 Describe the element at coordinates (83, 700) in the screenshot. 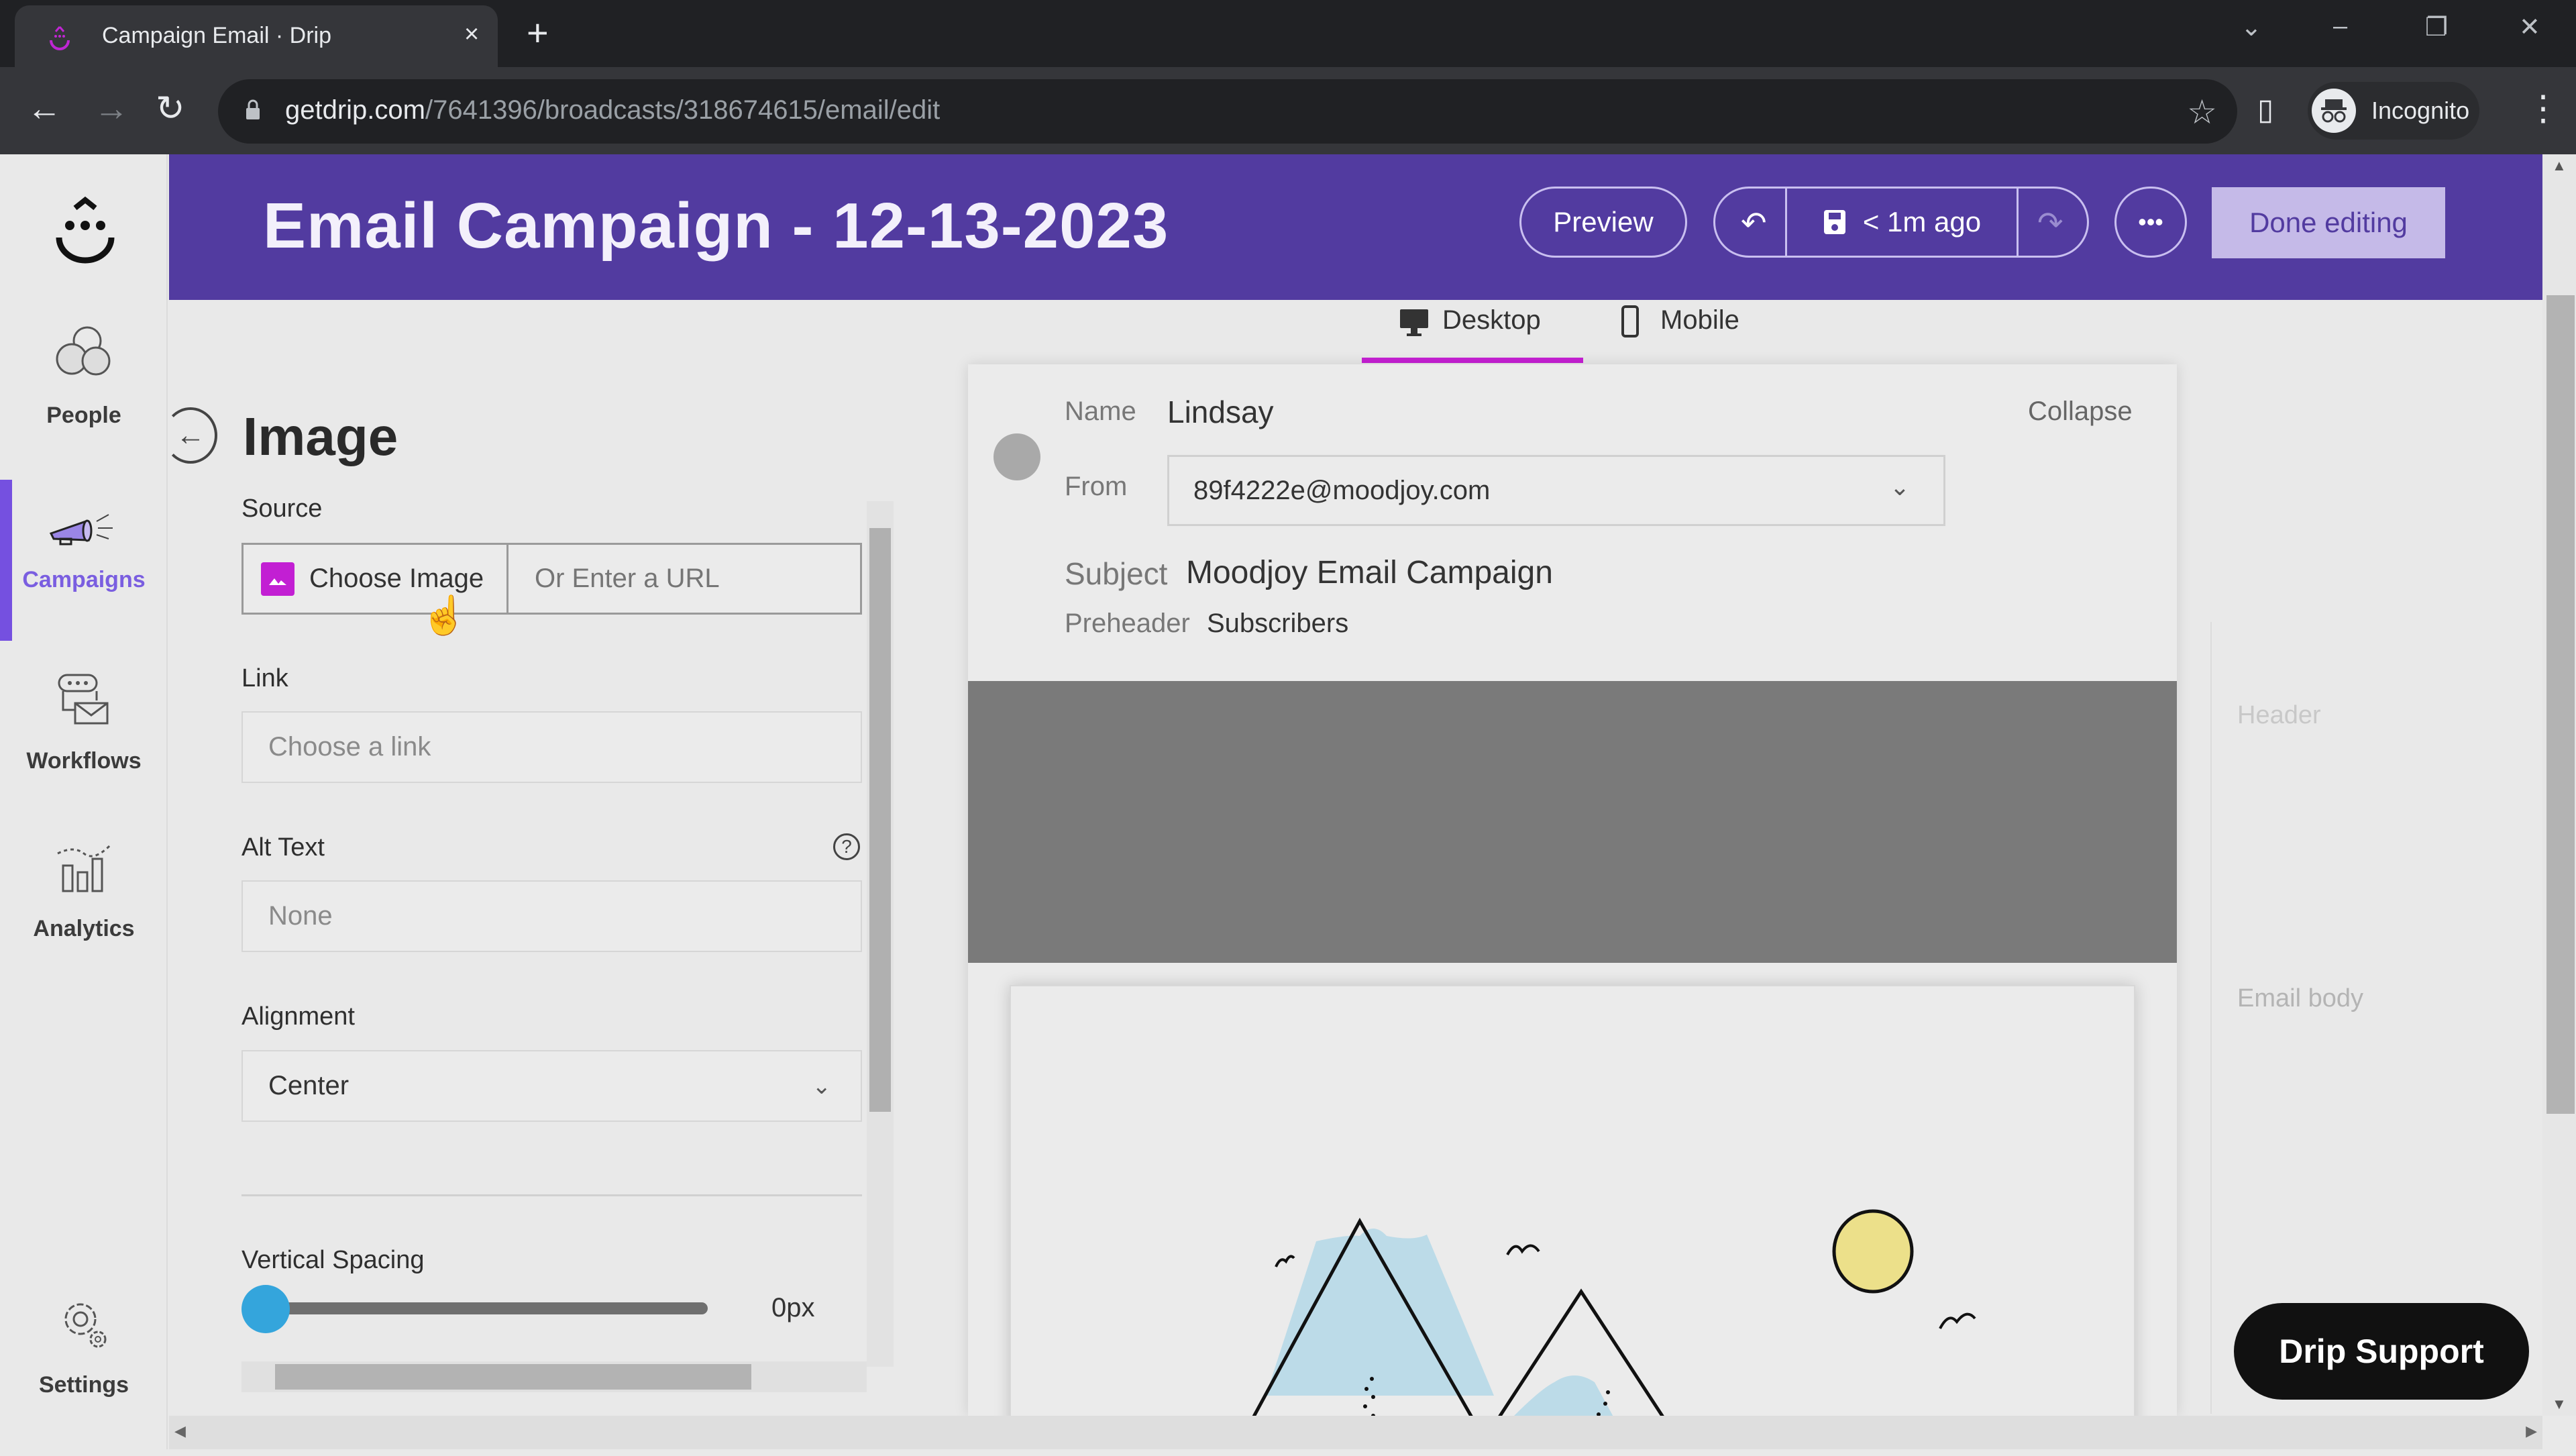

I see `workflow-icon` at that location.